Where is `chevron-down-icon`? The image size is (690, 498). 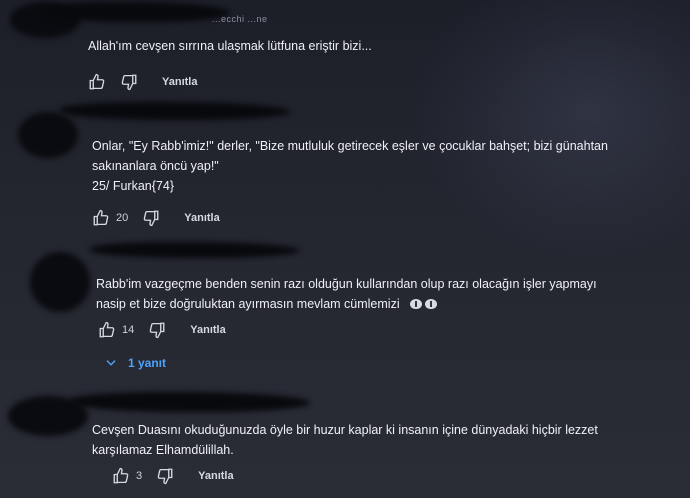 chevron-down-icon is located at coordinates (111, 363).